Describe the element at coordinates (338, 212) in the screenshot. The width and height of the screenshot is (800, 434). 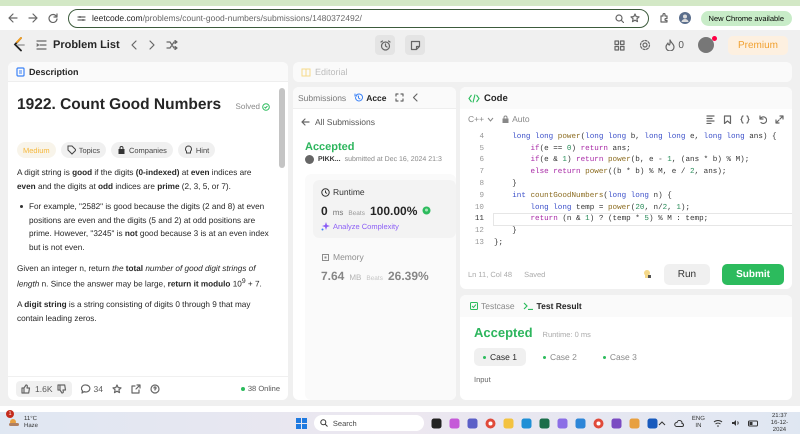
I see `runtime-unit: ms` at that location.